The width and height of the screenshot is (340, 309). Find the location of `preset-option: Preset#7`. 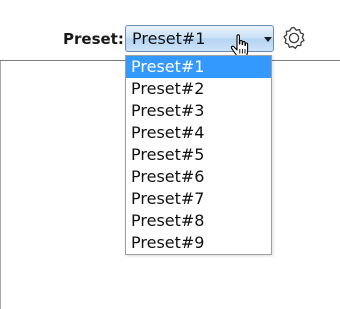

preset-option: Preset#7 is located at coordinates (198, 199).